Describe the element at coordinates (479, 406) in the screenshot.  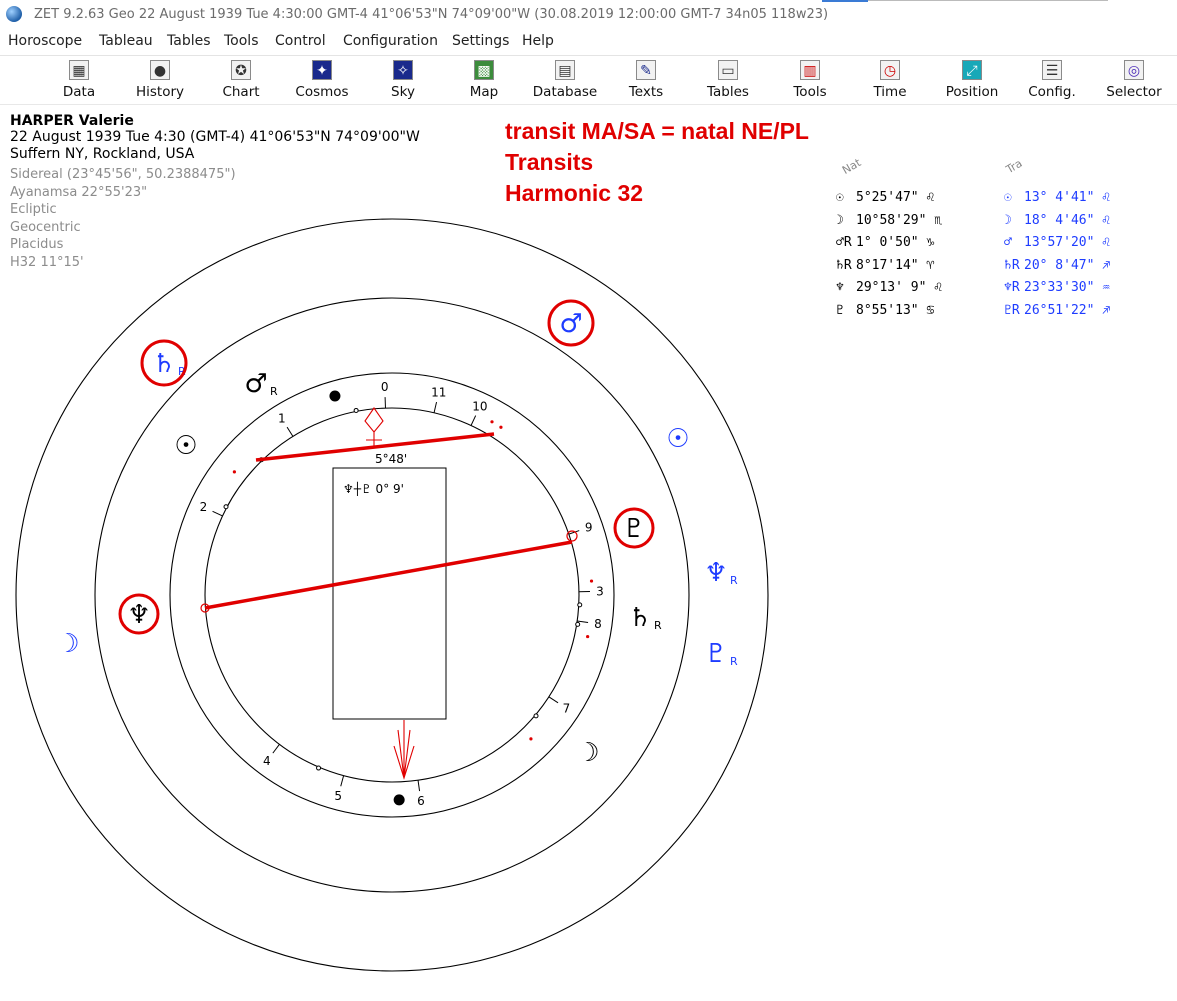
I see `house-number: 10` at that location.